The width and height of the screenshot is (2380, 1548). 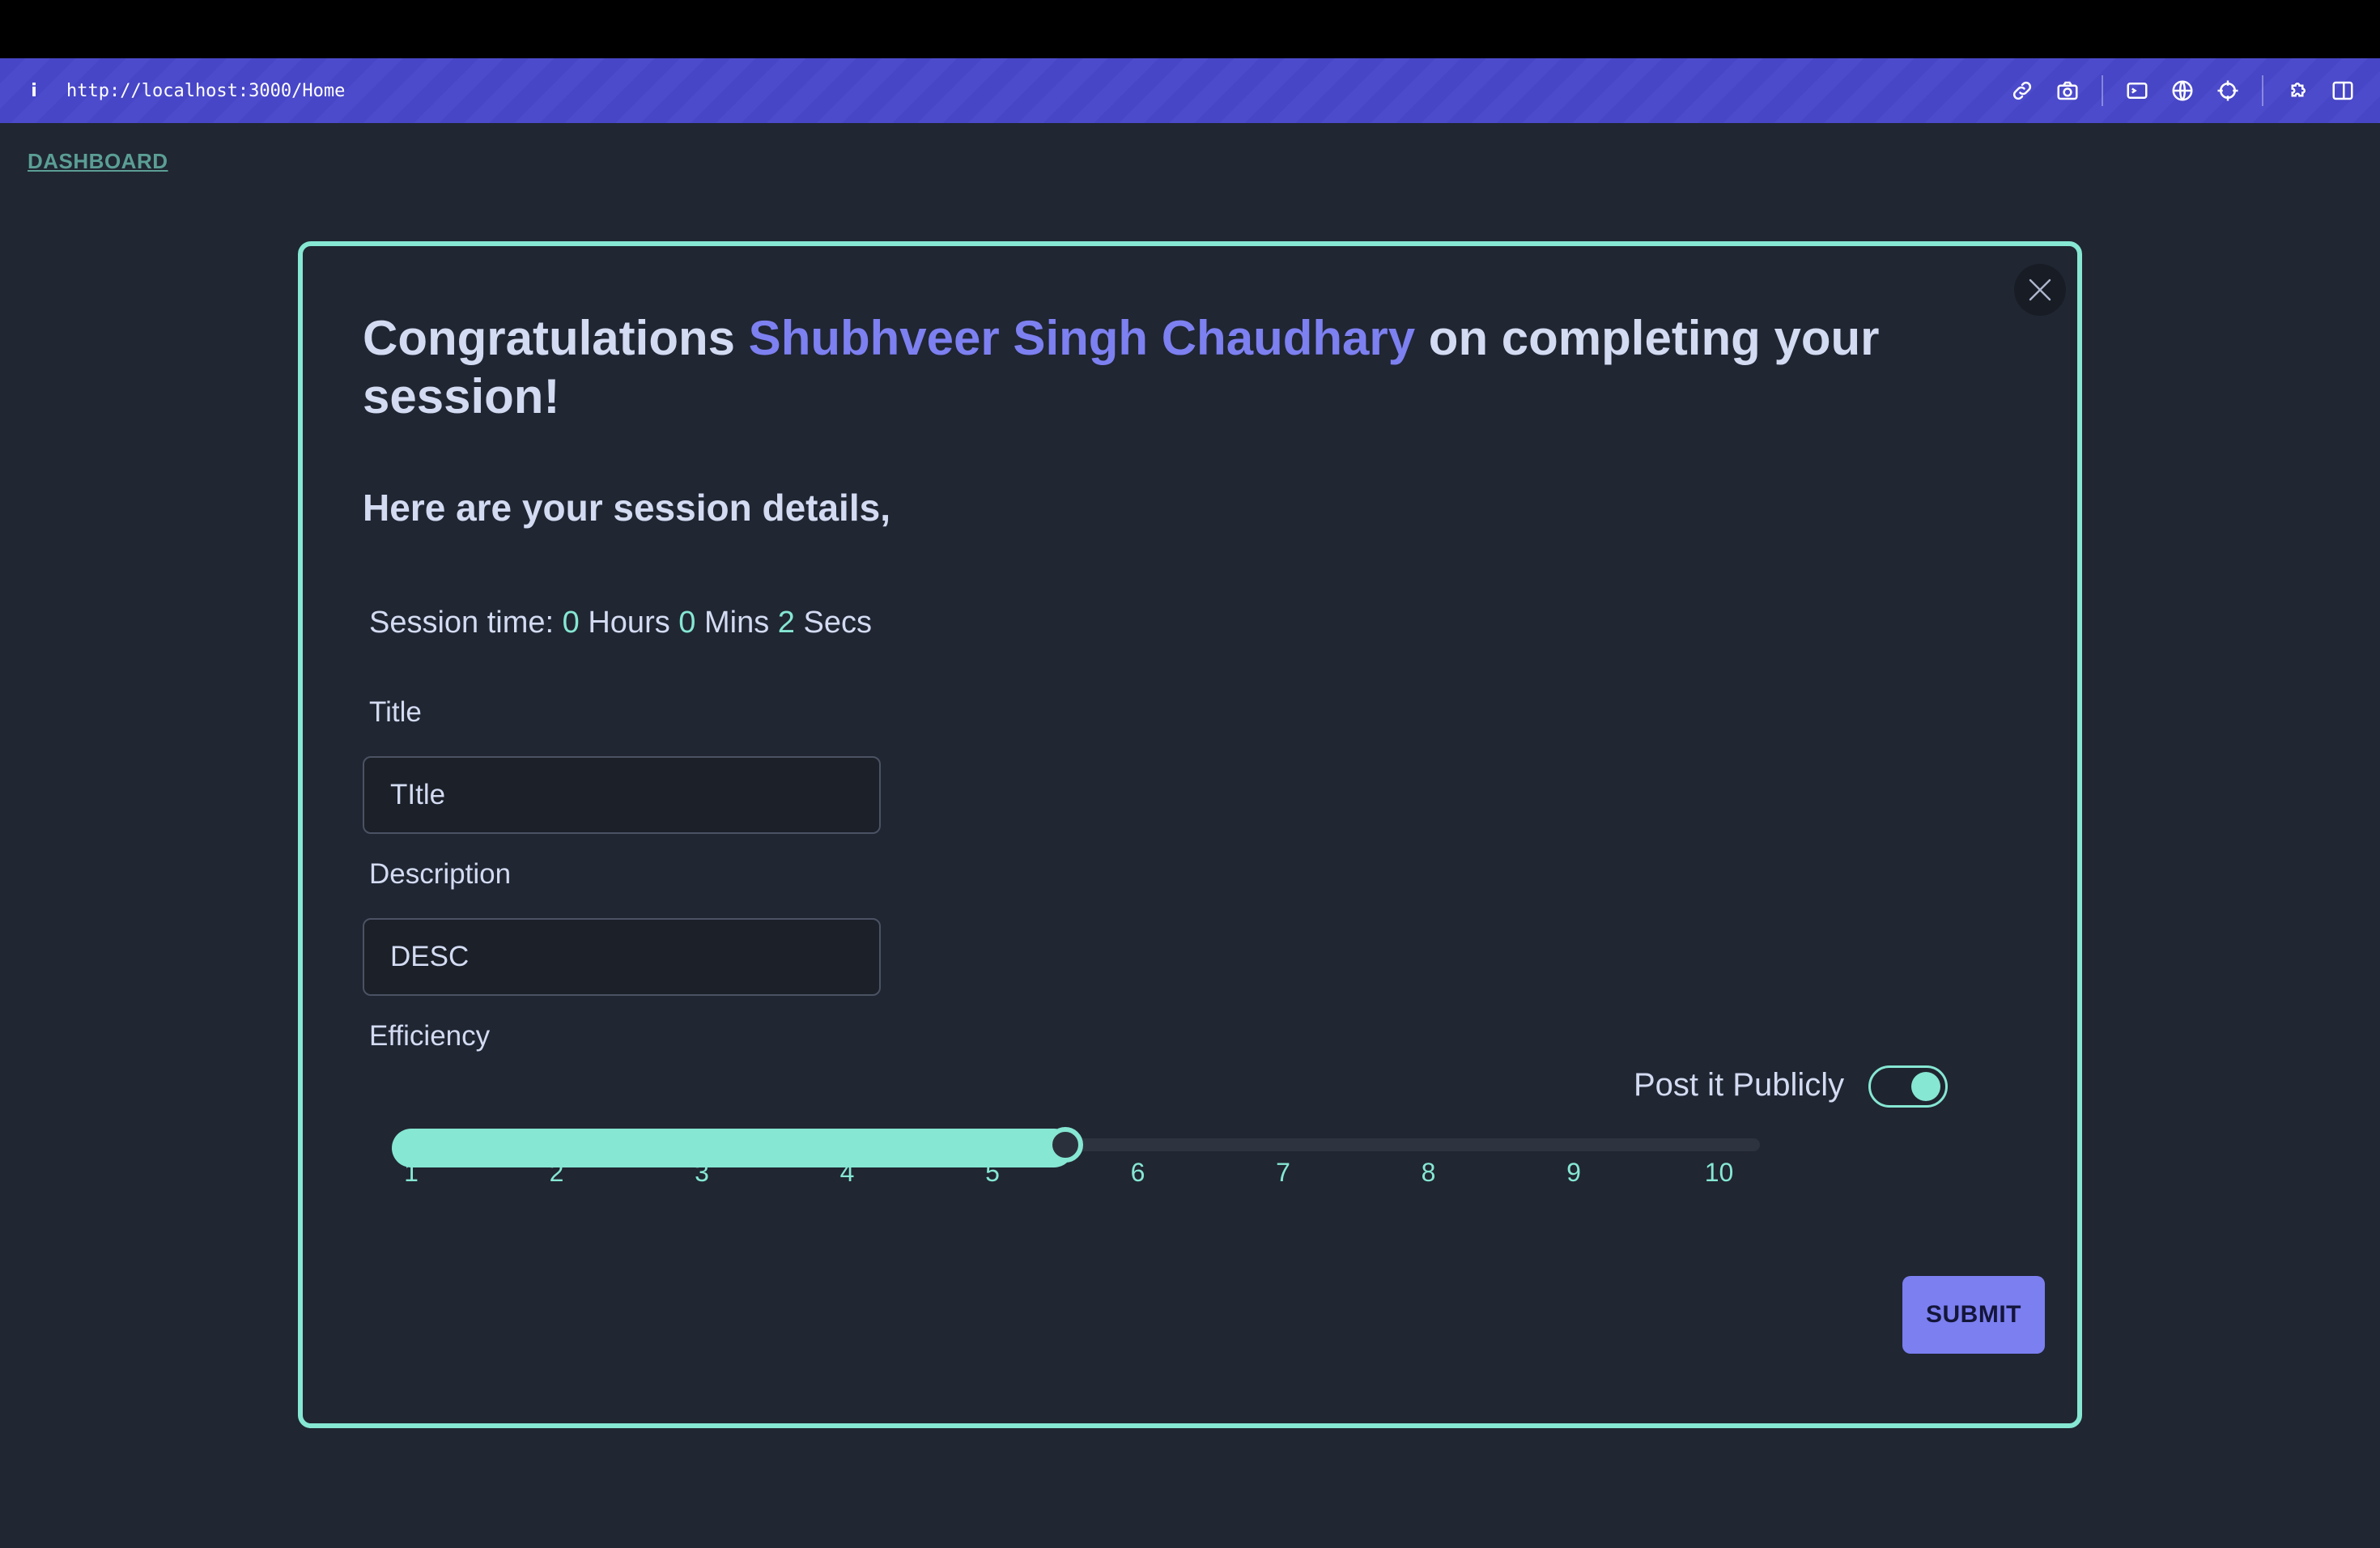 What do you see at coordinates (2297, 91) in the screenshot?
I see `extension-icon` at bounding box center [2297, 91].